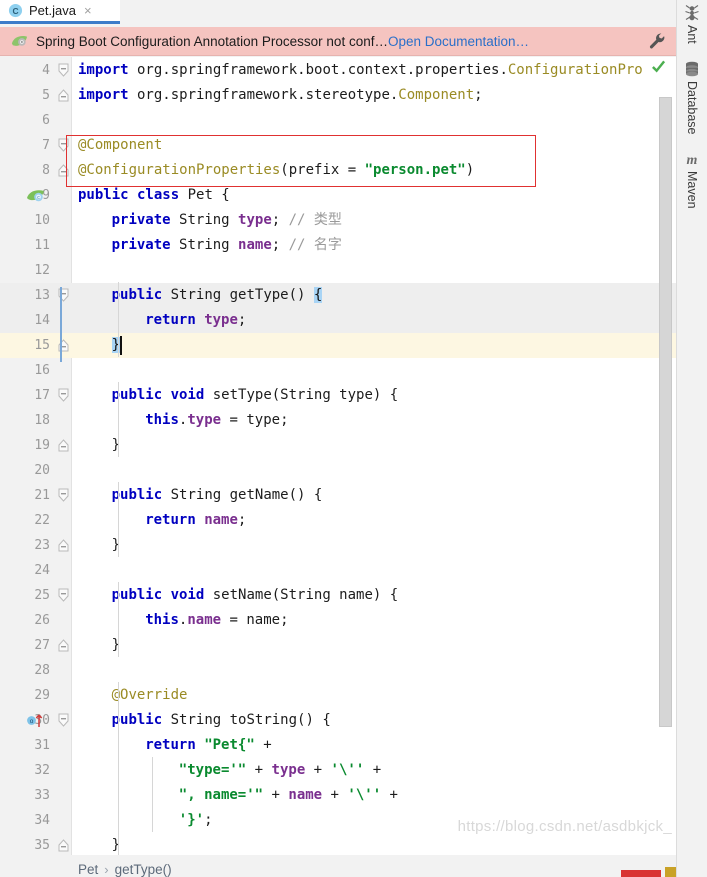  What do you see at coordinates (25, 670) in the screenshot?
I see `line-number: 28` at bounding box center [25, 670].